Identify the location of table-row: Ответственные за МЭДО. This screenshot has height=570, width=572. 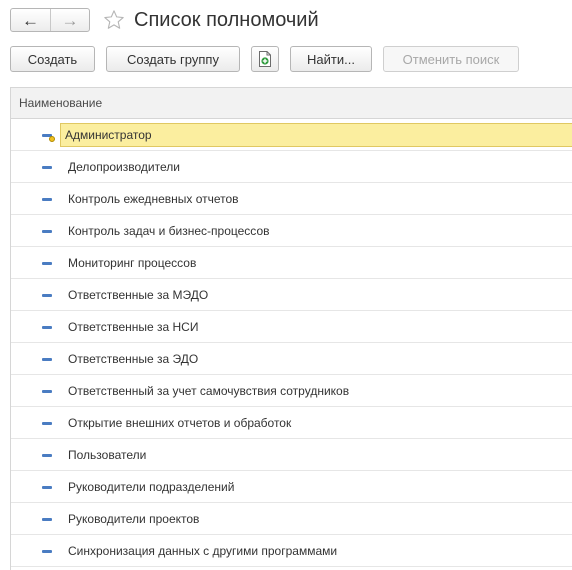
(291, 295).